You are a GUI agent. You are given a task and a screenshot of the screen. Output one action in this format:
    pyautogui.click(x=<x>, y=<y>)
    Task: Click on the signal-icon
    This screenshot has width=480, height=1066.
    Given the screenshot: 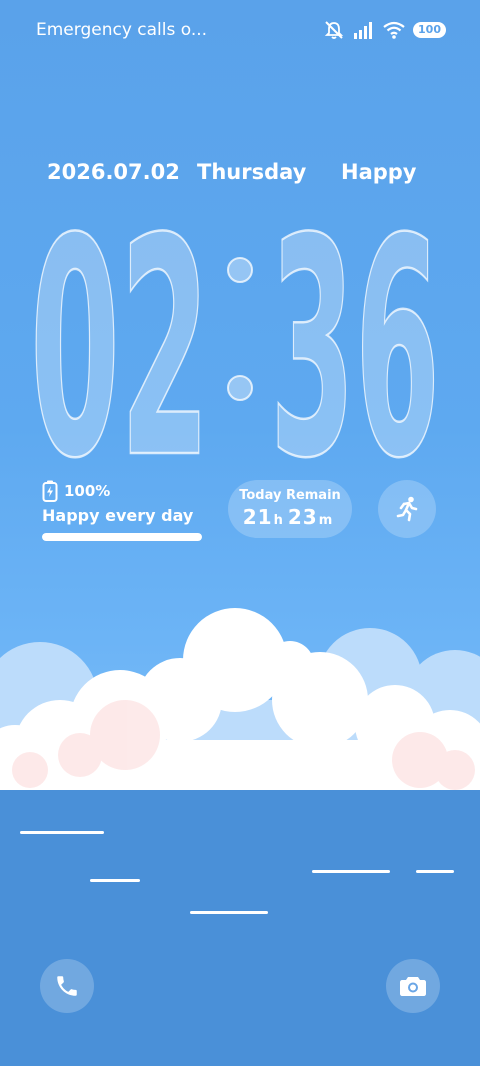 What is the action you would take?
    pyautogui.click(x=363, y=30)
    